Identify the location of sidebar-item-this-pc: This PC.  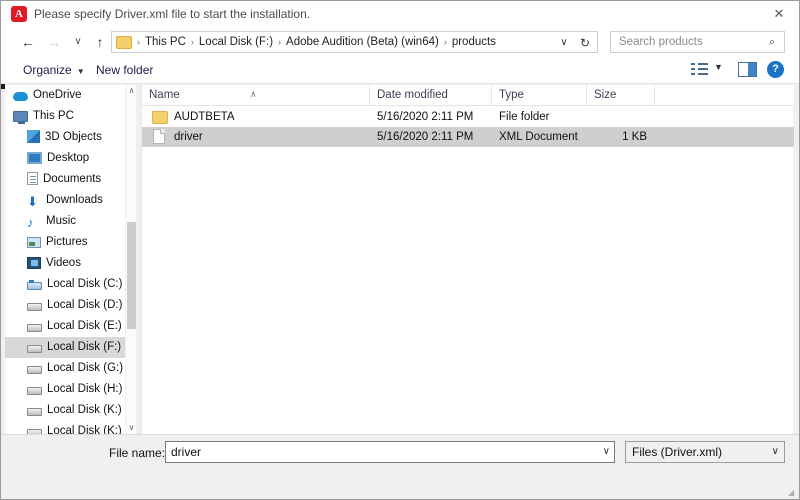
(70, 116).